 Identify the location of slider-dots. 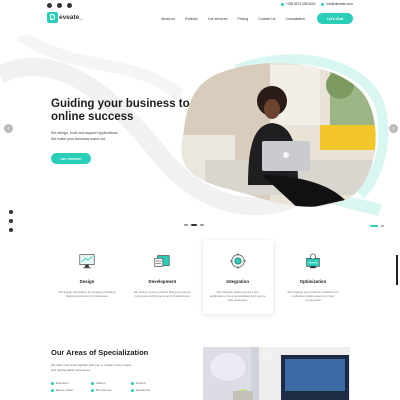
(194, 225).